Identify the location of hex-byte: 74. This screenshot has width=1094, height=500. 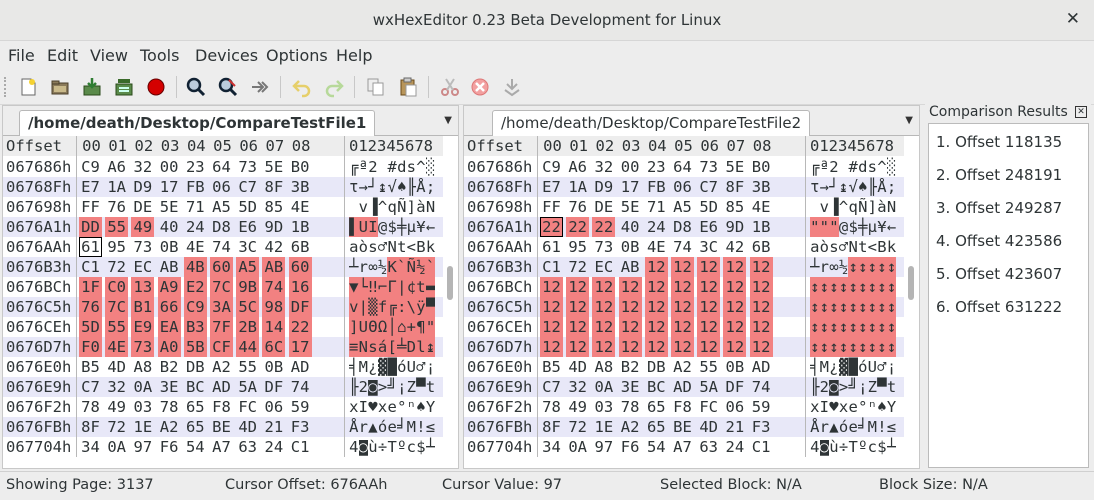
(274, 287).